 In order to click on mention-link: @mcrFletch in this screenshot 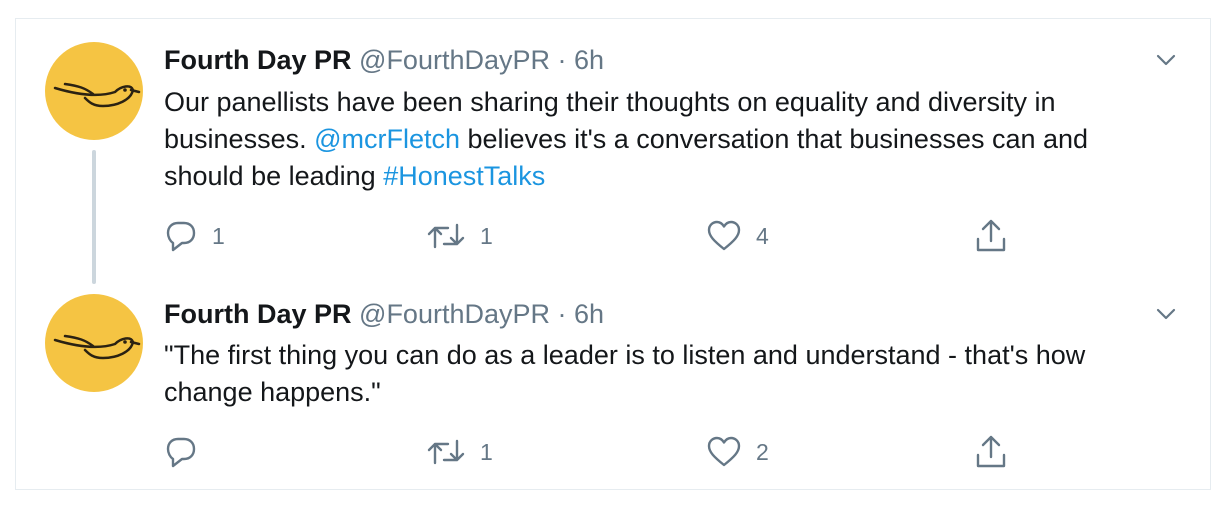, I will do `click(387, 139)`.